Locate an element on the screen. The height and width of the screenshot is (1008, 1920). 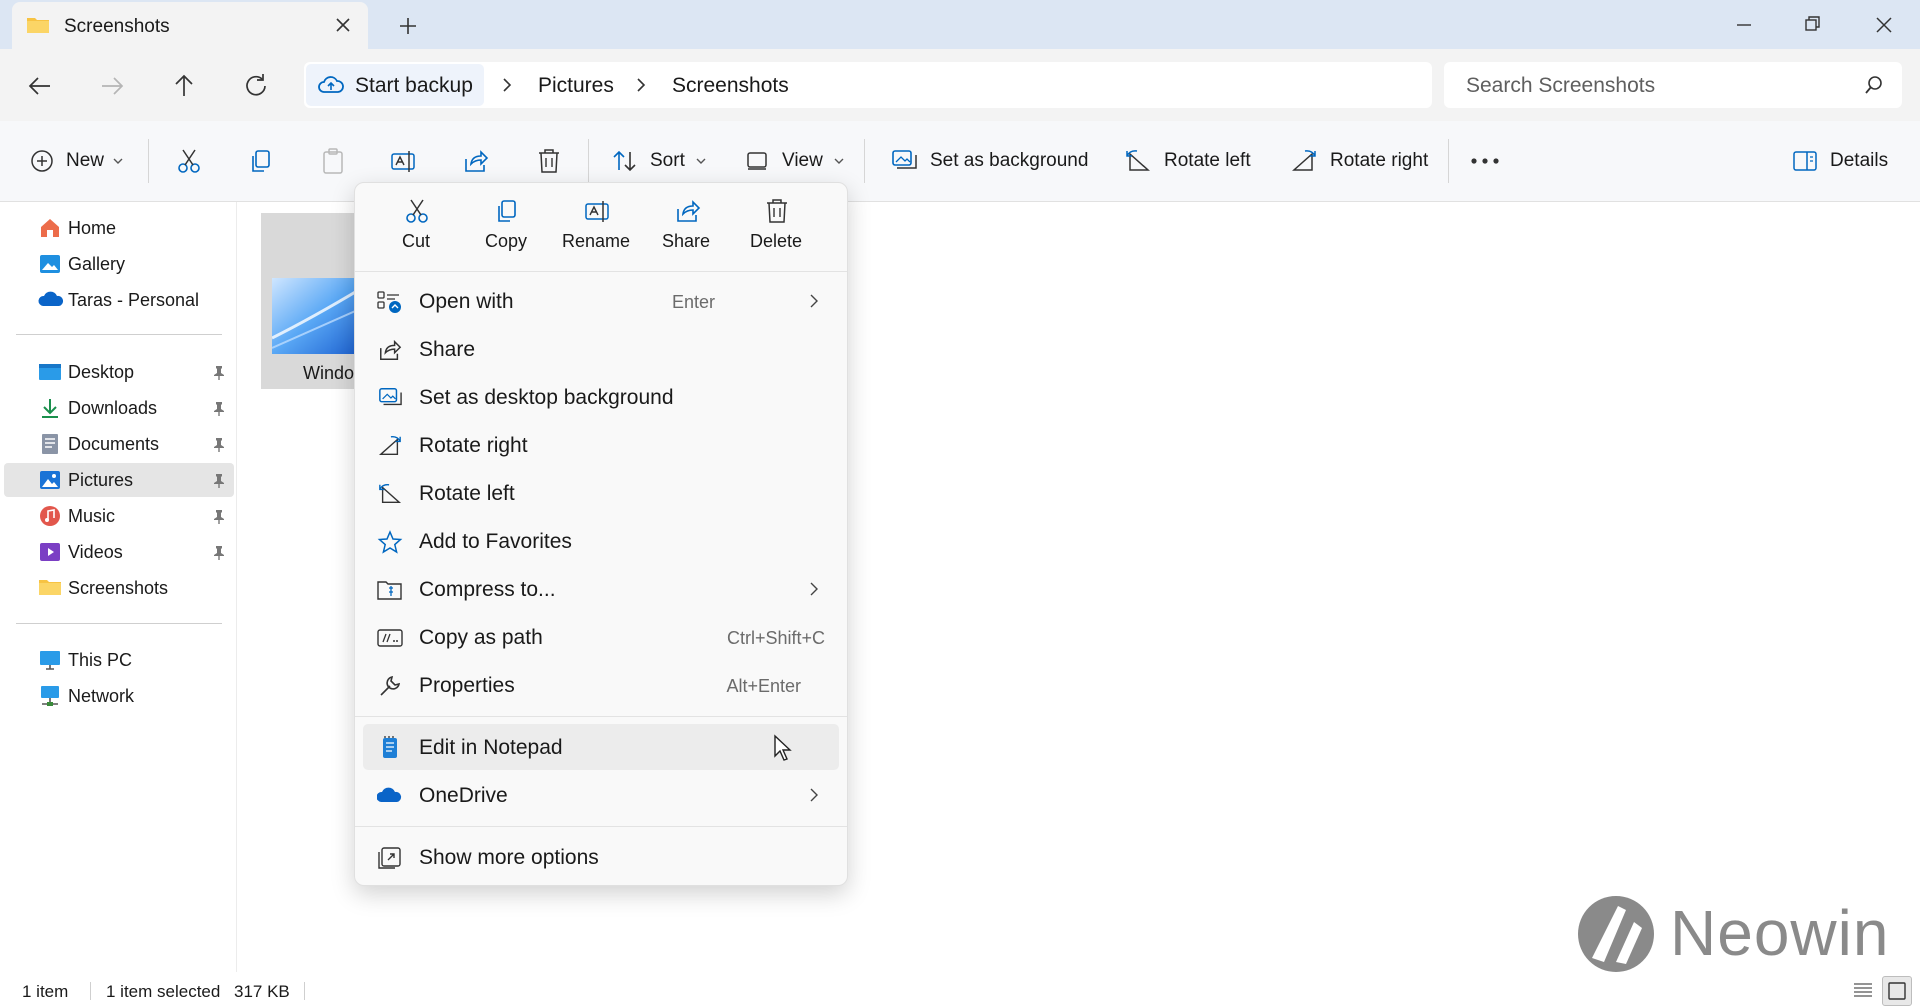
sidebar-item-this-pc: This PC is located at coordinates (119, 660).